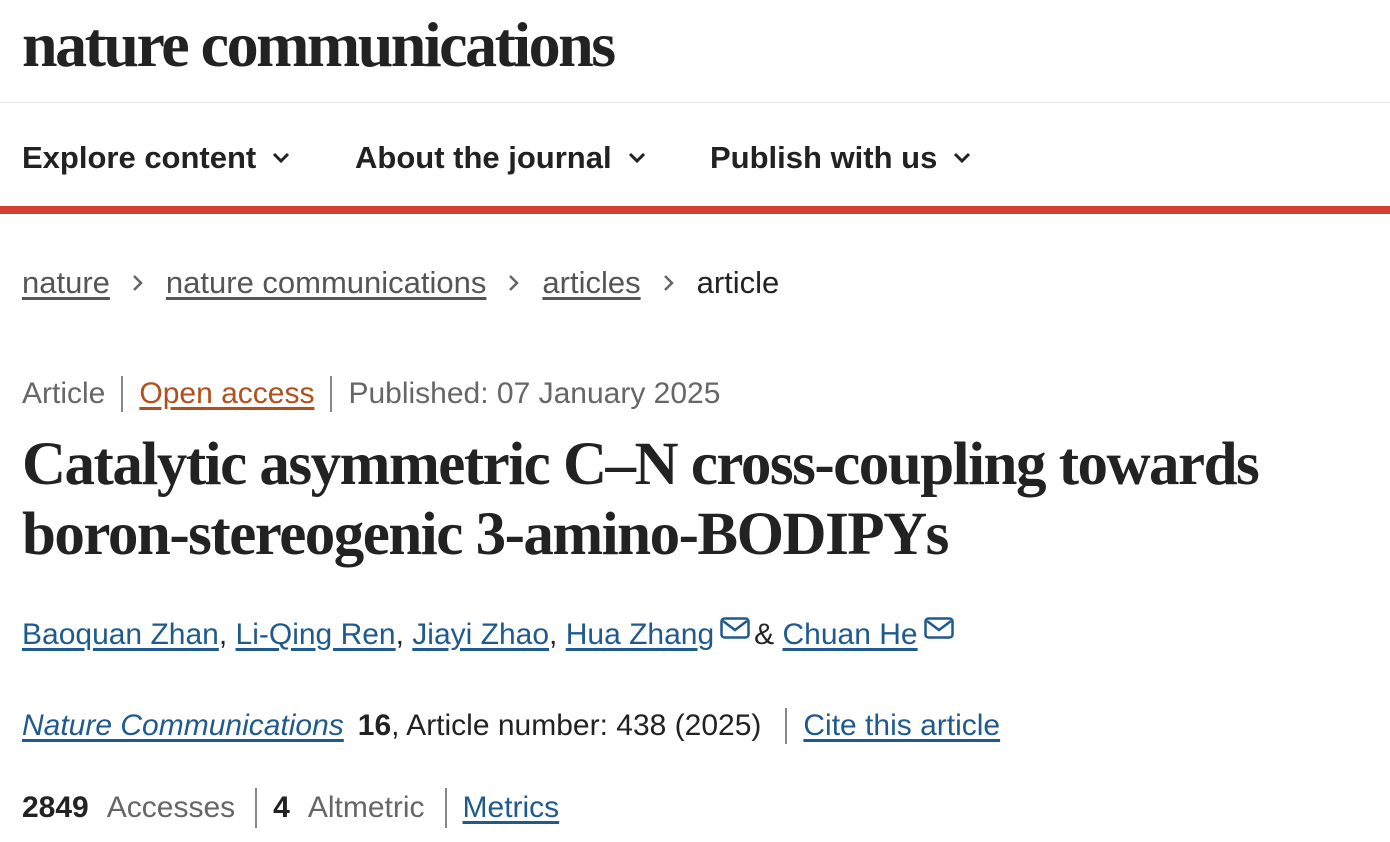 This screenshot has height=842, width=1390. What do you see at coordinates (66, 283) in the screenshot?
I see `breadcrumb-nature: nature` at bounding box center [66, 283].